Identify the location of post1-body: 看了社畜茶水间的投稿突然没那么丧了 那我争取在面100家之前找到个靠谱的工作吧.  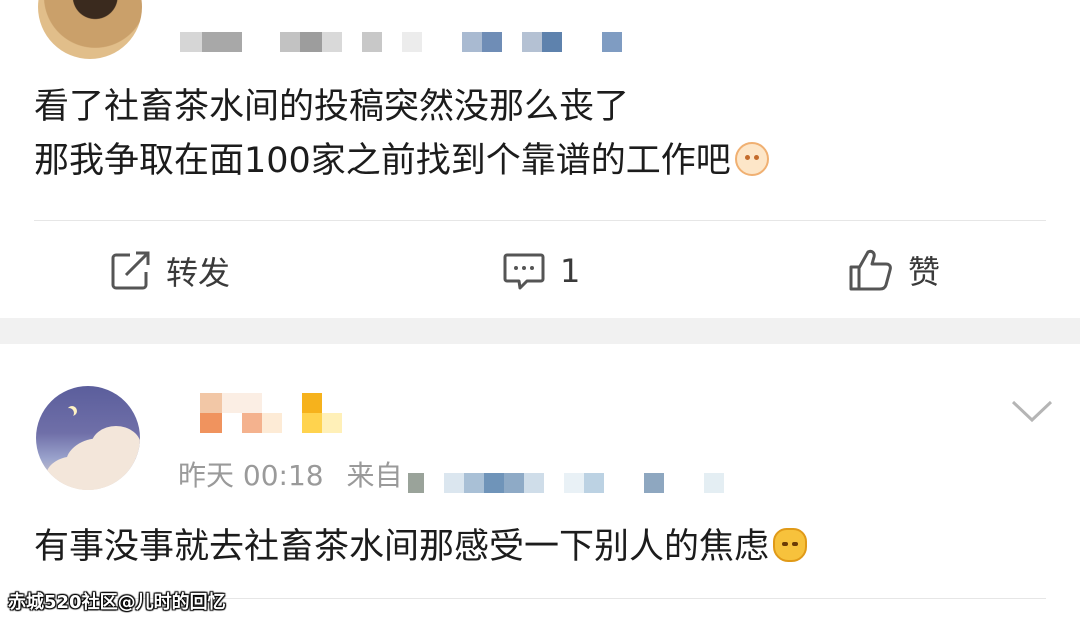
(401, 134).